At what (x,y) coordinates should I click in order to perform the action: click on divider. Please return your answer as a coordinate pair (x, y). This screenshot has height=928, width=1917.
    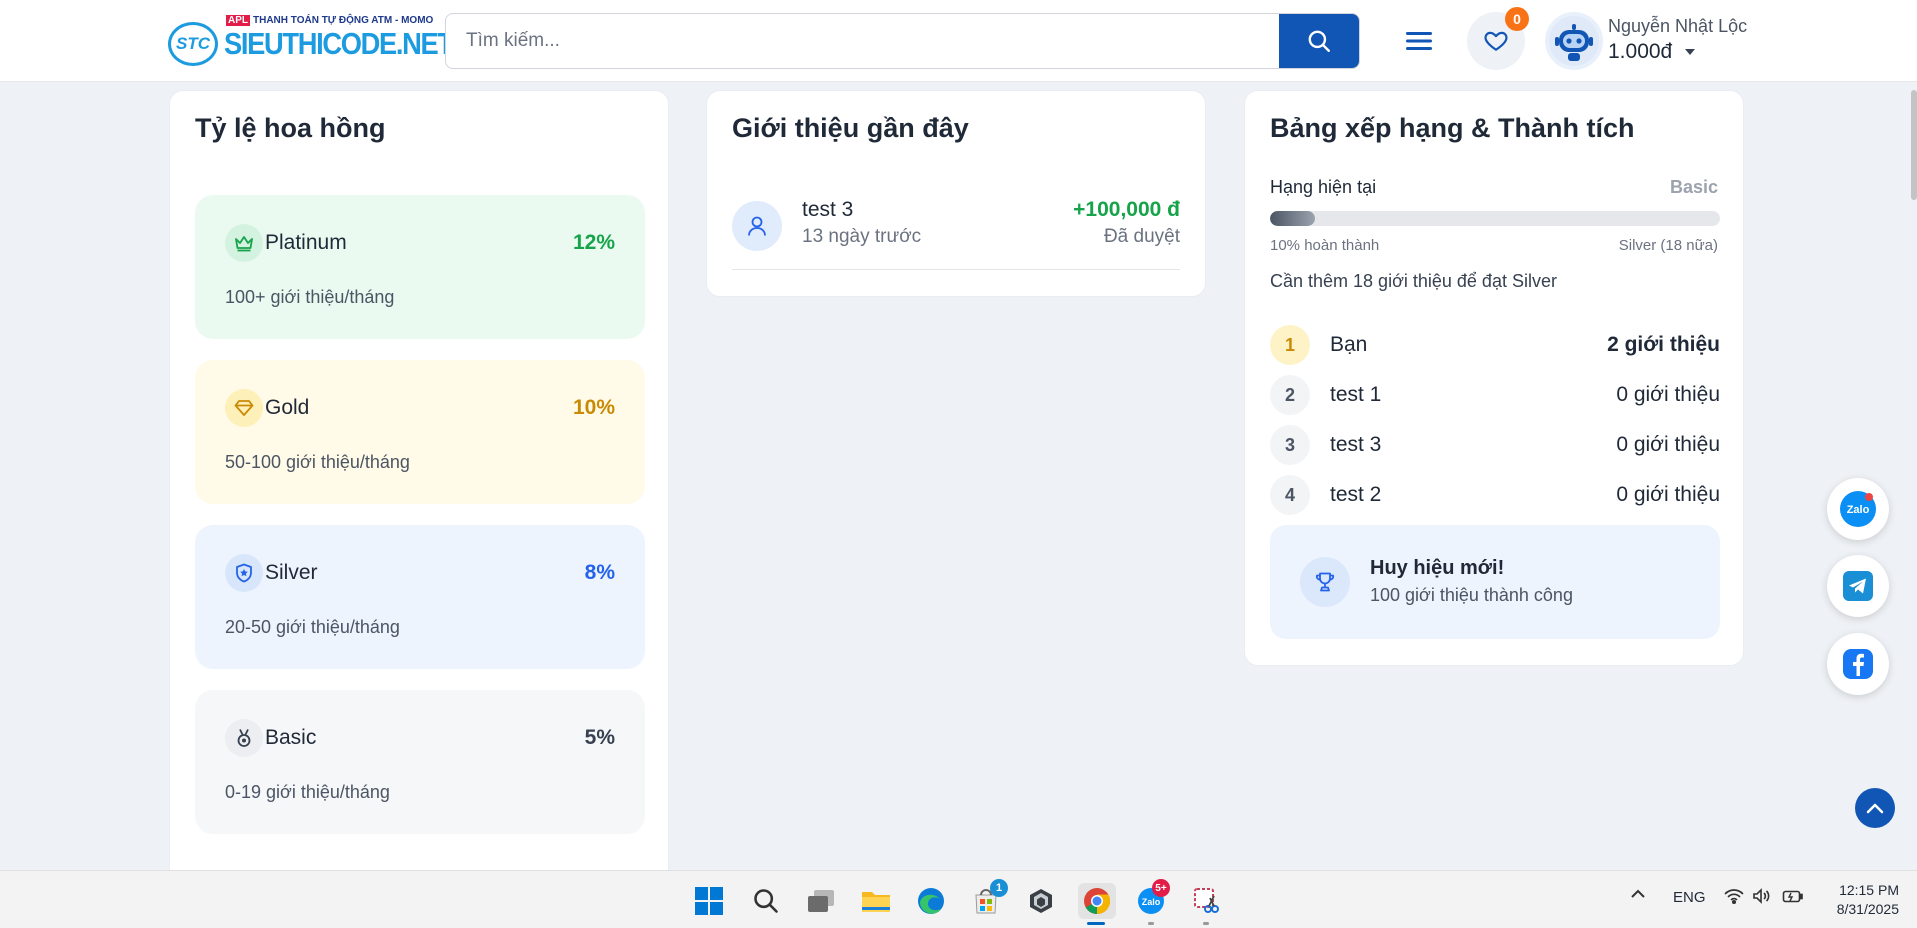
    Looking at the image, I should click on (956, 269).